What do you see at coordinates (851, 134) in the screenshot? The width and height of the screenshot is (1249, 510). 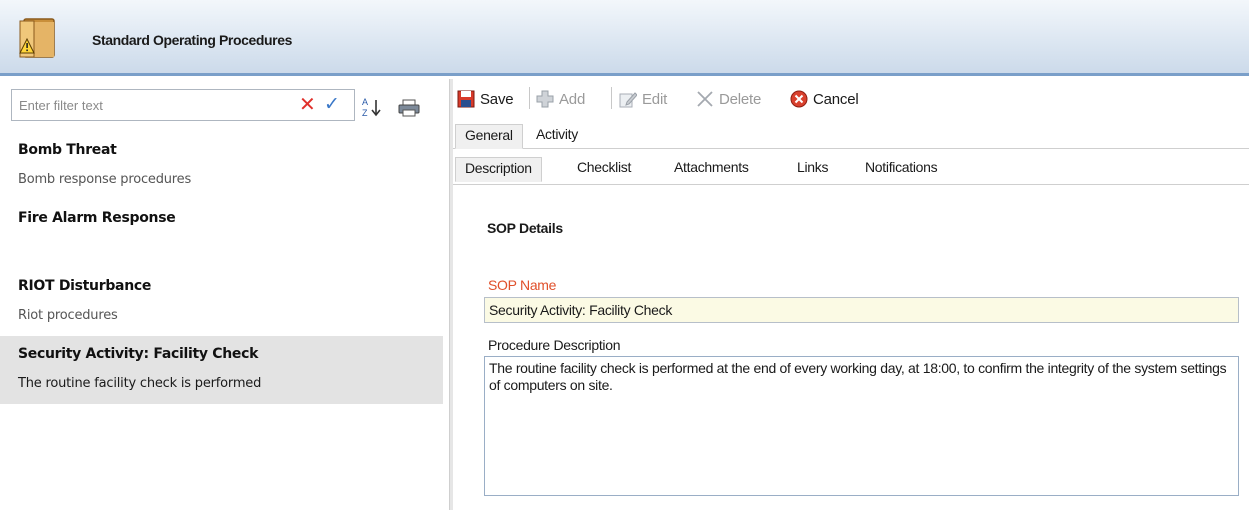 I see `primary-tabs: General Activity` at bounding box center [851, 134].